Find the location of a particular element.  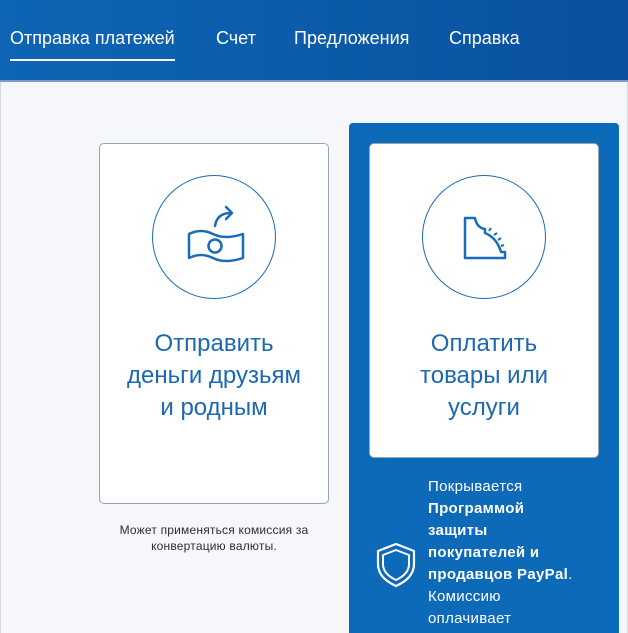

pay-goods-title-line-3: услуги is located at coordinates (484, 407).